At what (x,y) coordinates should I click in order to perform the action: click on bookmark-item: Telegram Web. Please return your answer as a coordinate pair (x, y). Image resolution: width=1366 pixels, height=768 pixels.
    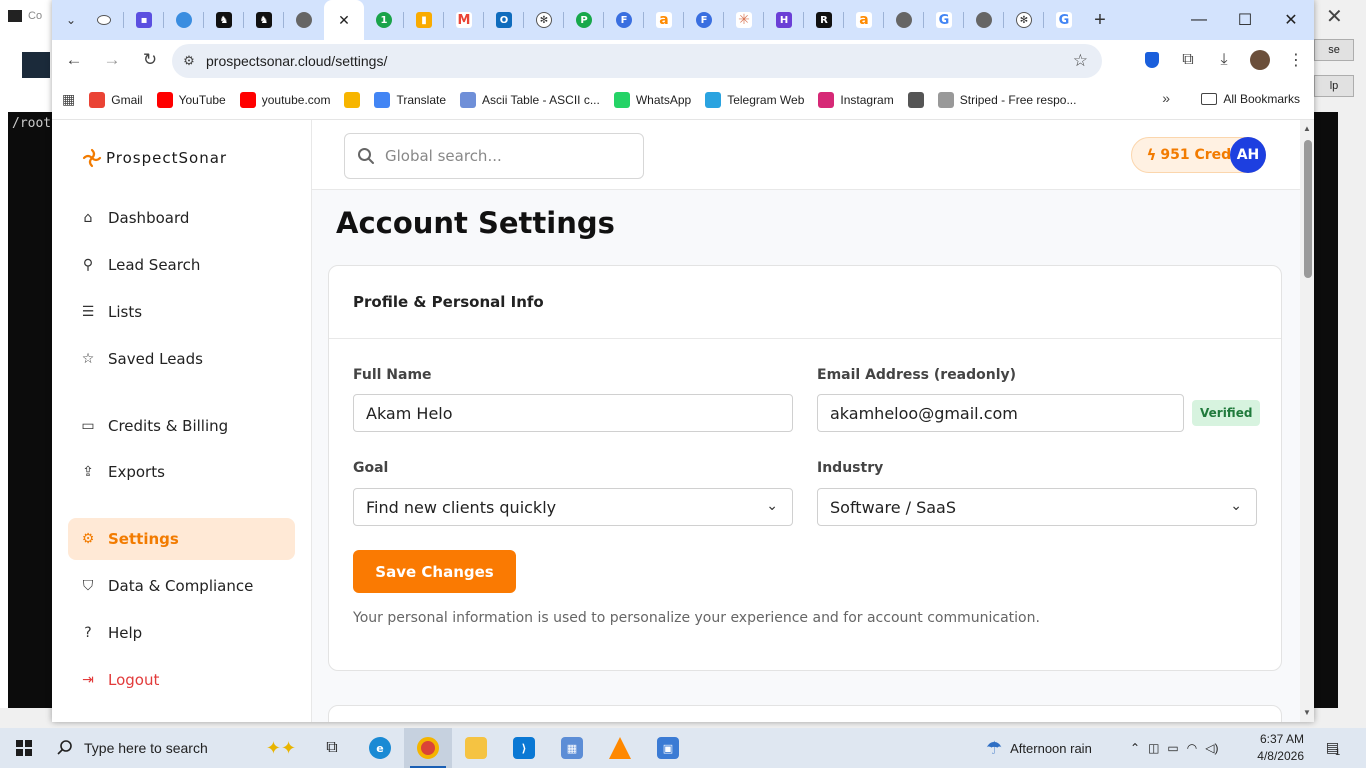
    Looking at the image, I should click on (754, 99).